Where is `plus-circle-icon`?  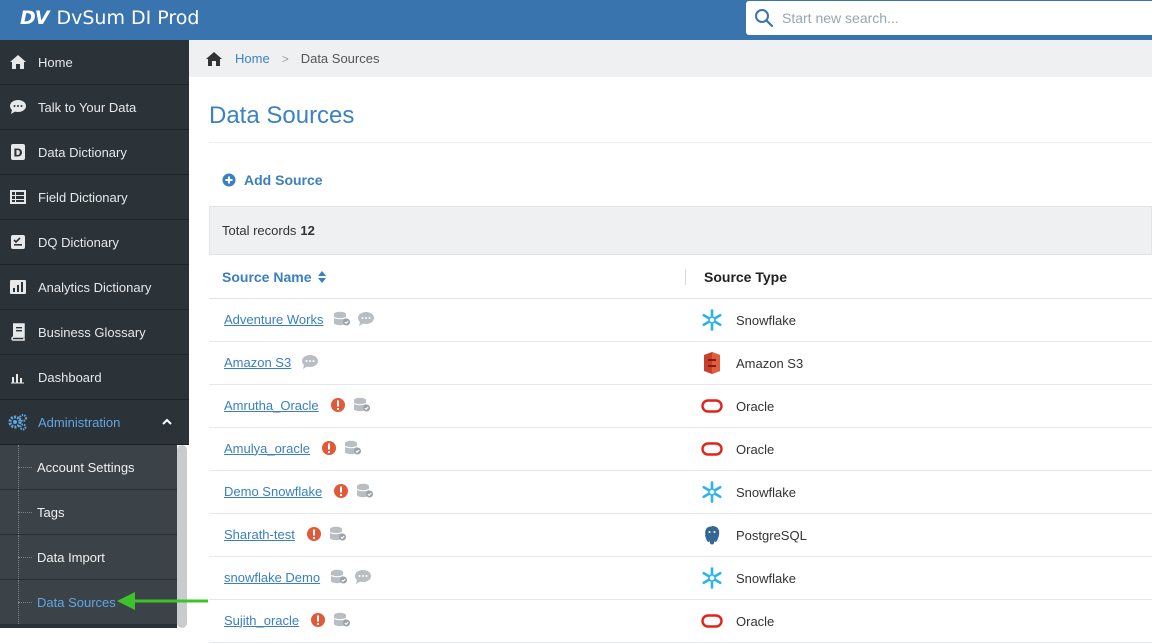
plus-circle-icon is located at coordinates (229, 180).